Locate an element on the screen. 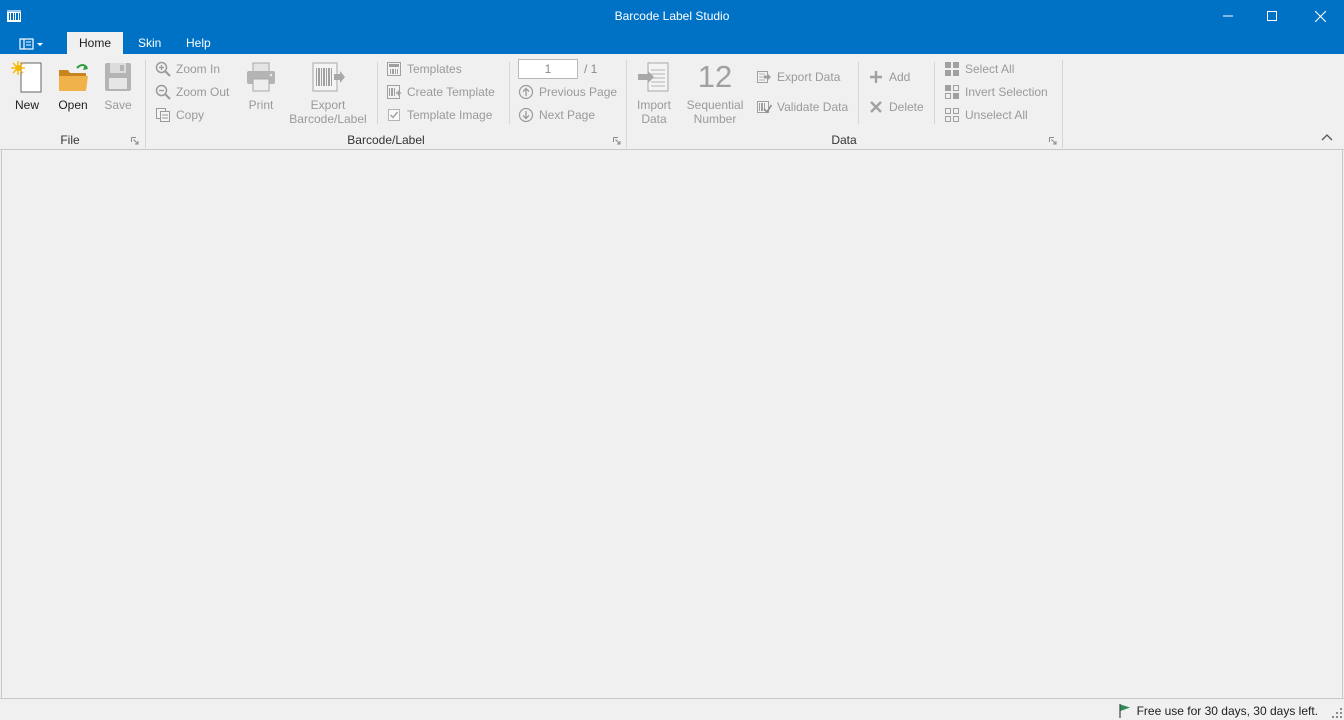  close-button is located at coordinates (1320, 16).